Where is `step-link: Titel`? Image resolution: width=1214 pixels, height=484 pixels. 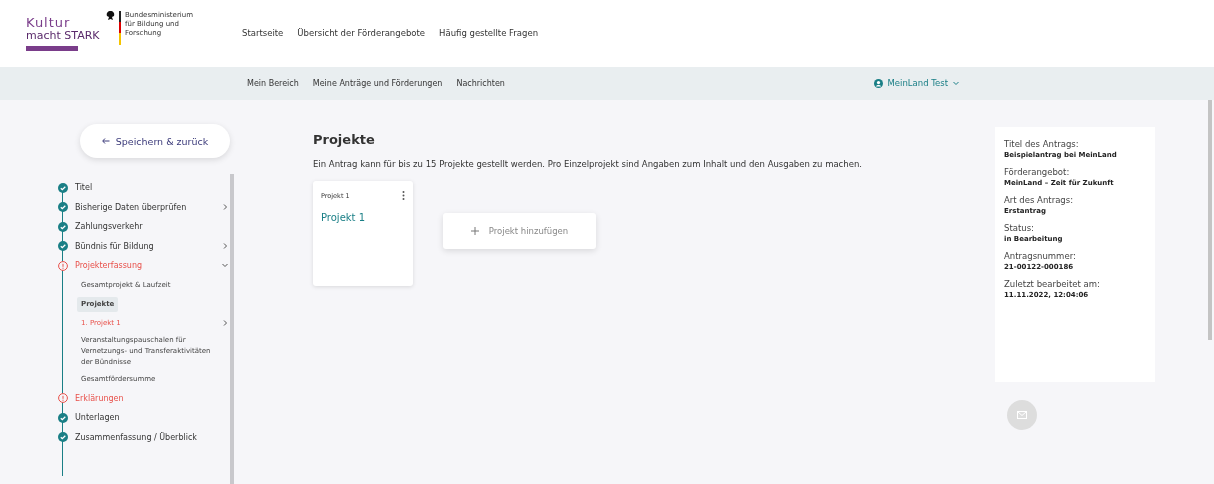 step-link: Titel is located at coordinates (151, 188).